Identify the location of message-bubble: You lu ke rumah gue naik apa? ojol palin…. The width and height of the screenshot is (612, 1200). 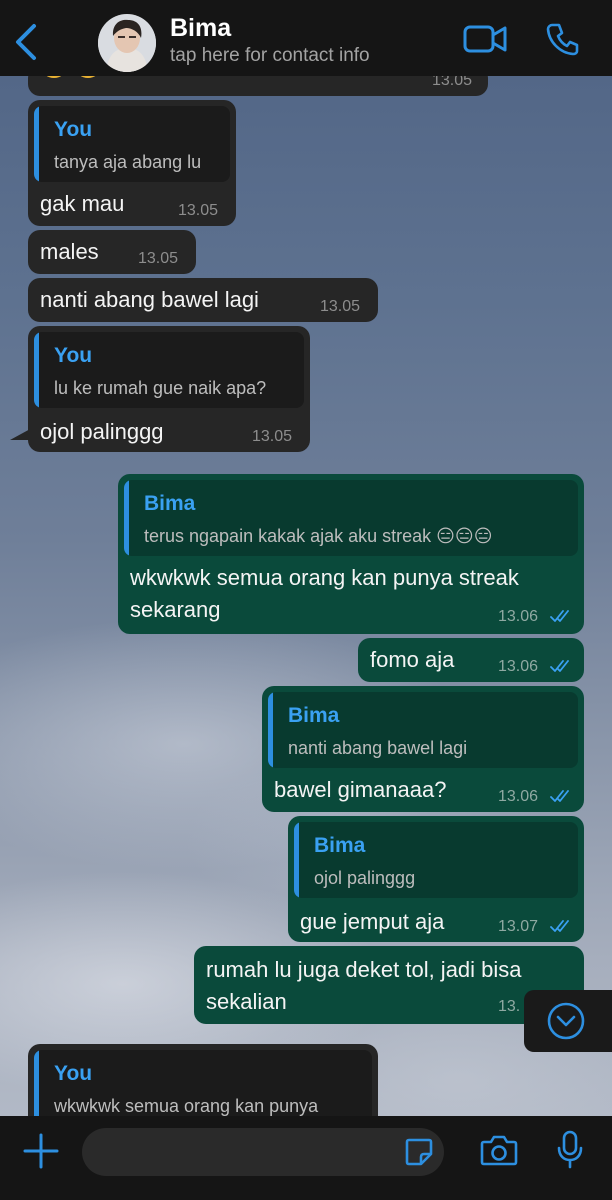
(169, 389).